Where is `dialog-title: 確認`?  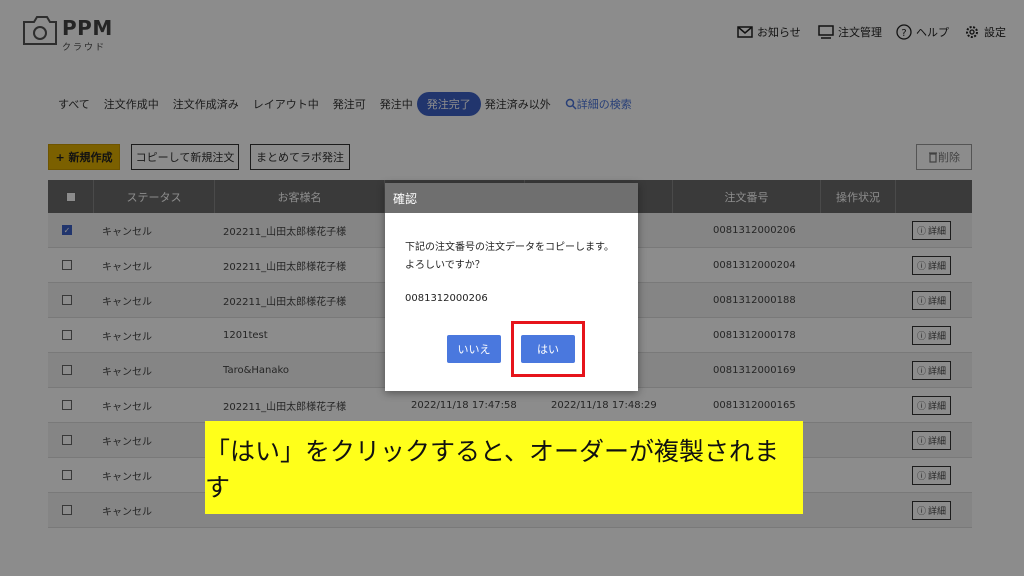 dialog-title: 確認 is located at coordinates (511, 198).